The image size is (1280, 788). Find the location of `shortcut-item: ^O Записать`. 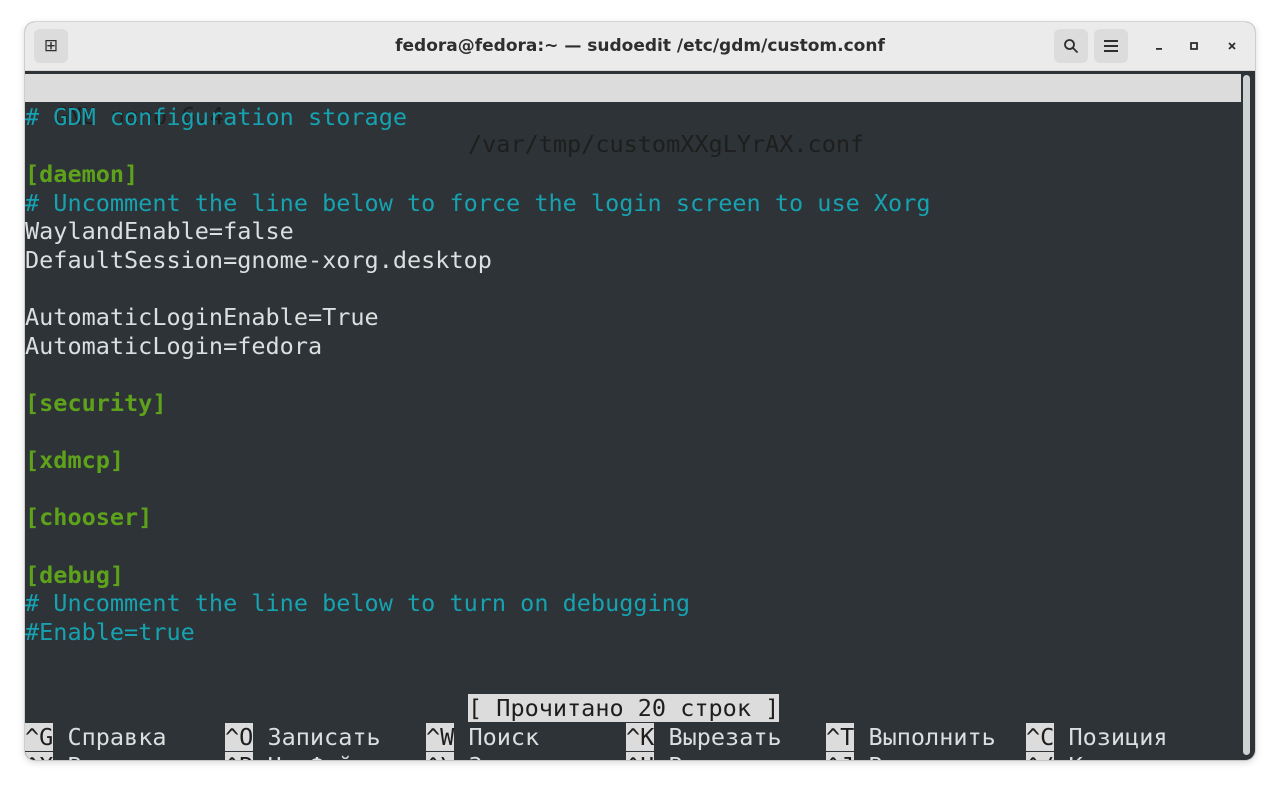

shortcut-item: ^O Записать is located at coordinates (303, 737).